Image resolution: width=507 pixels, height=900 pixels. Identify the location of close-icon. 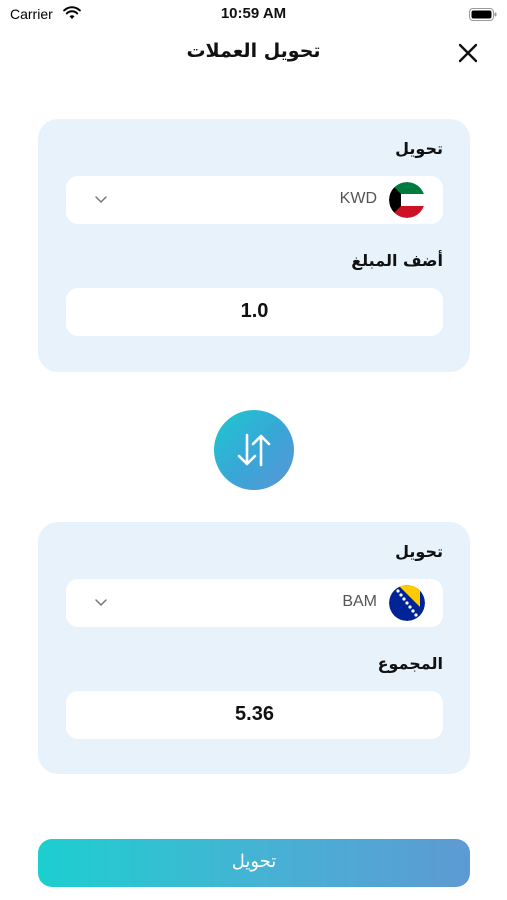
(468, 53).